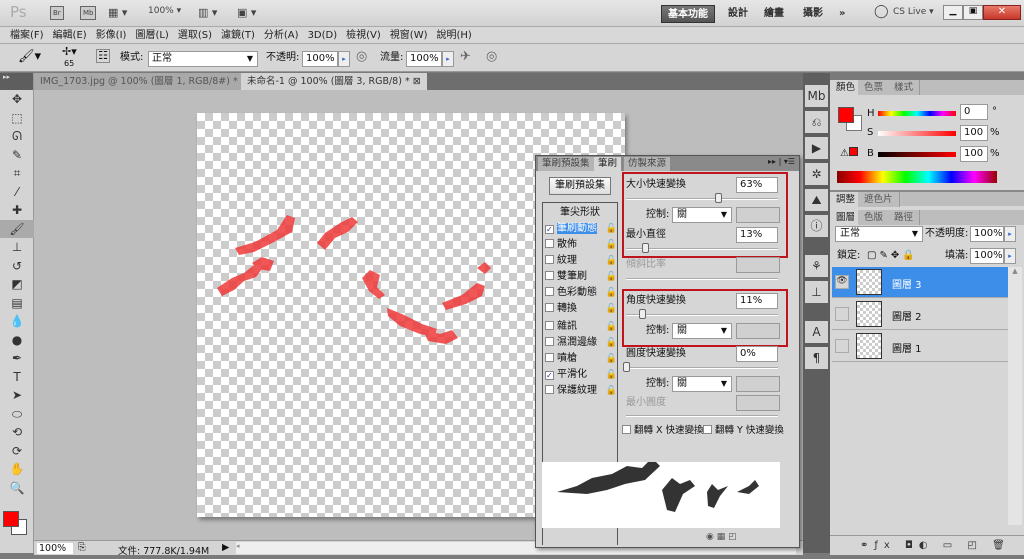  What do you see at coordinates (879, 199) in the screenshot?
I see `tab-masks: 遮色片` at bounding box center [879, 199].